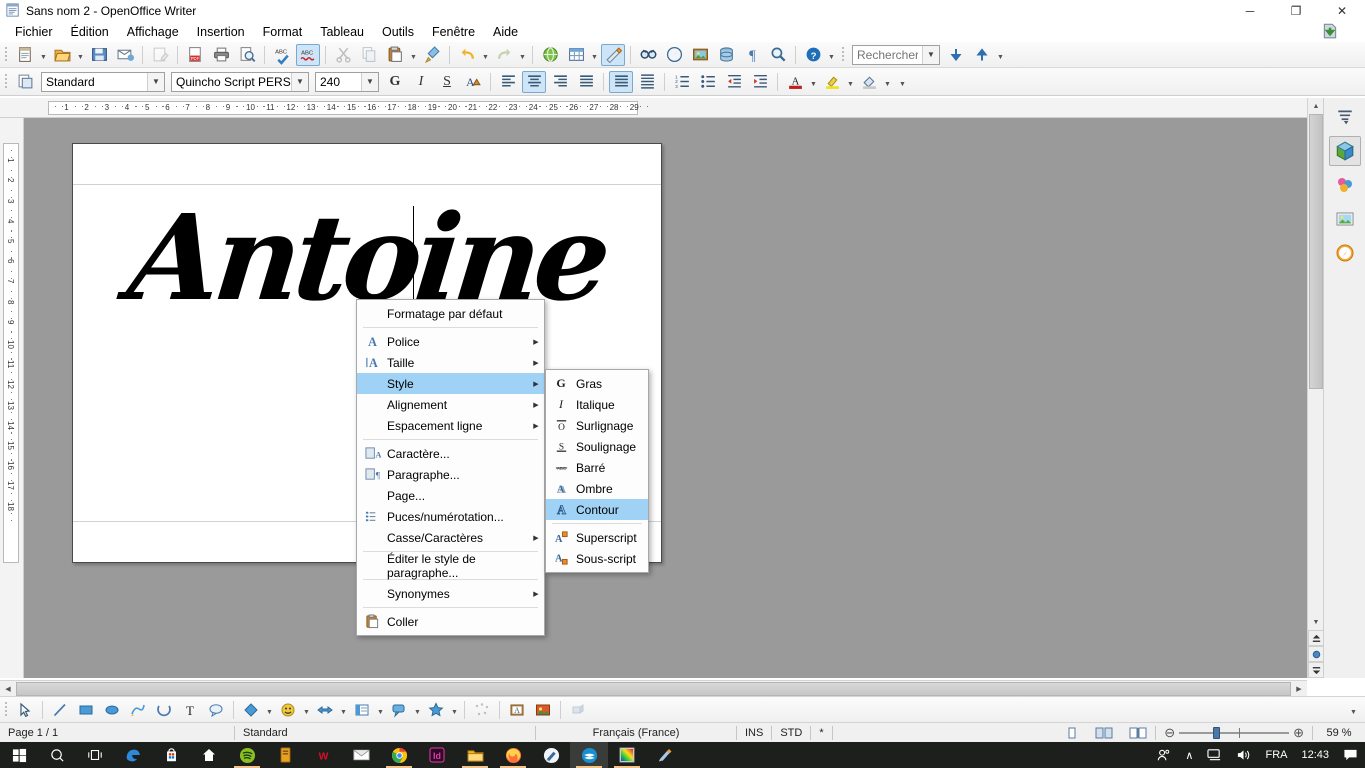  What do you see at coordinates (153, 32) in the screenshot?
I see `menu-affichage: Affichage` at bounding box center [153, 32].